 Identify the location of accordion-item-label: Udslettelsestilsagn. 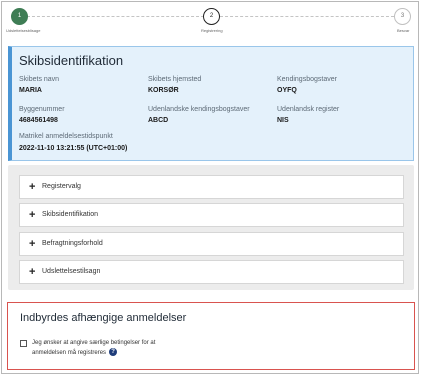
(71, 271).